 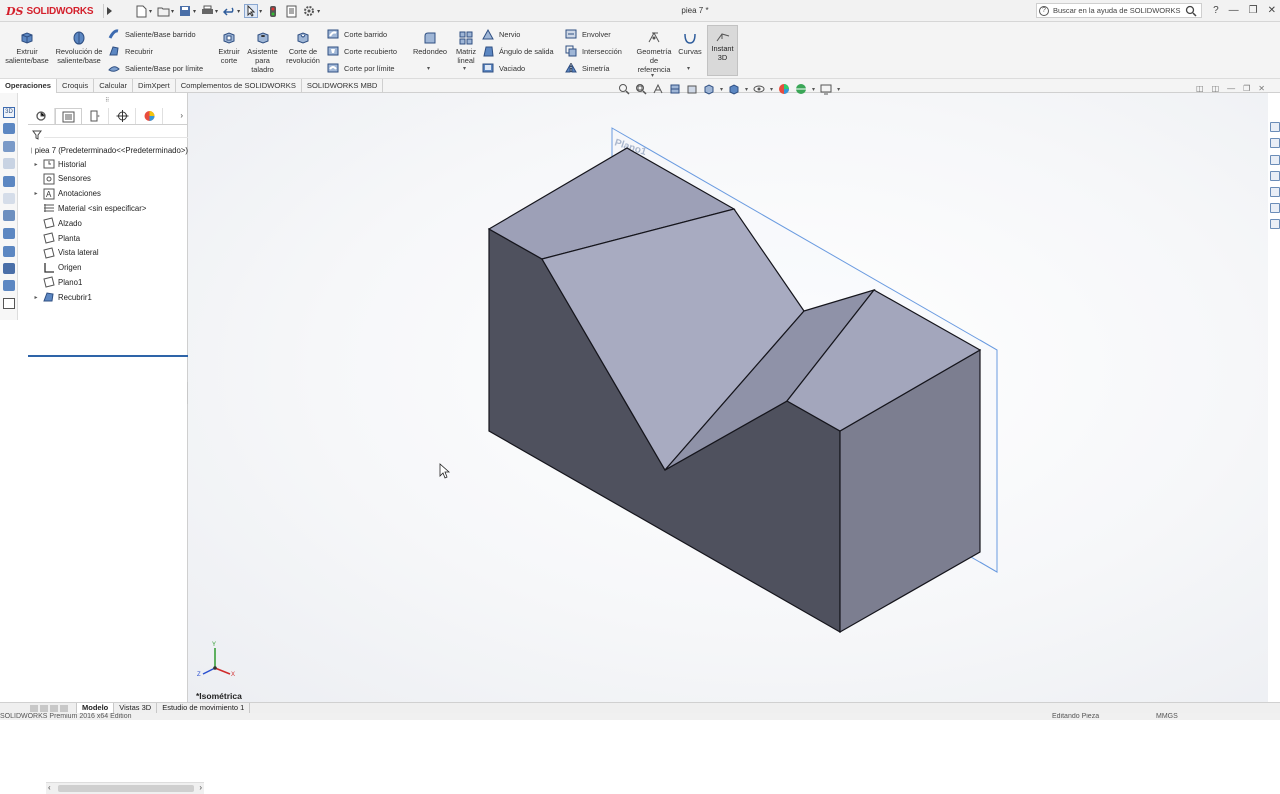 What do you see at coordinates (9, 128) in the screenshot?
I see `part-icon` at bounding box center [9, 128].